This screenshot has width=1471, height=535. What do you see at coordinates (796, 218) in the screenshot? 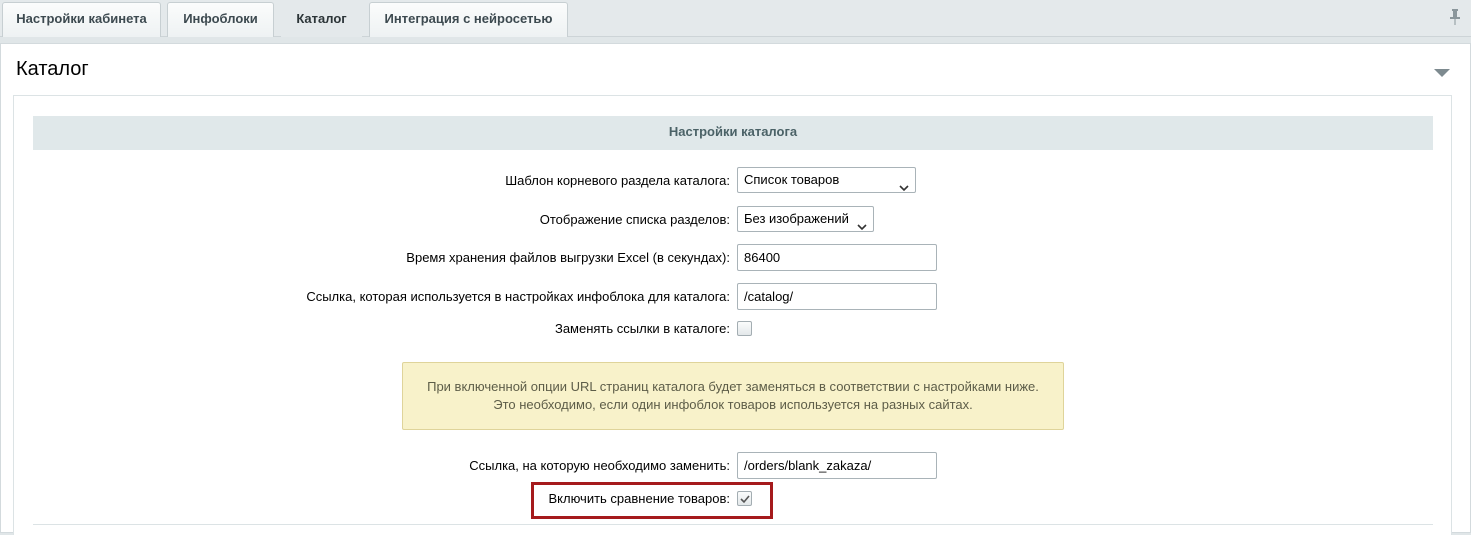
I see `sections-display-value: Без изображений` at bounding box center [796, 218].